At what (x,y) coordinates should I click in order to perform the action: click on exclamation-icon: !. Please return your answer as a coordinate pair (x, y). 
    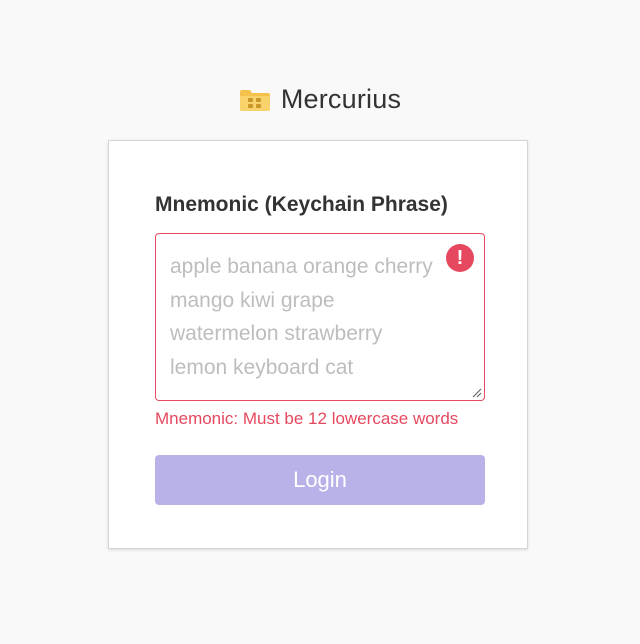
    Looking at the image, I should click on (460, 258).